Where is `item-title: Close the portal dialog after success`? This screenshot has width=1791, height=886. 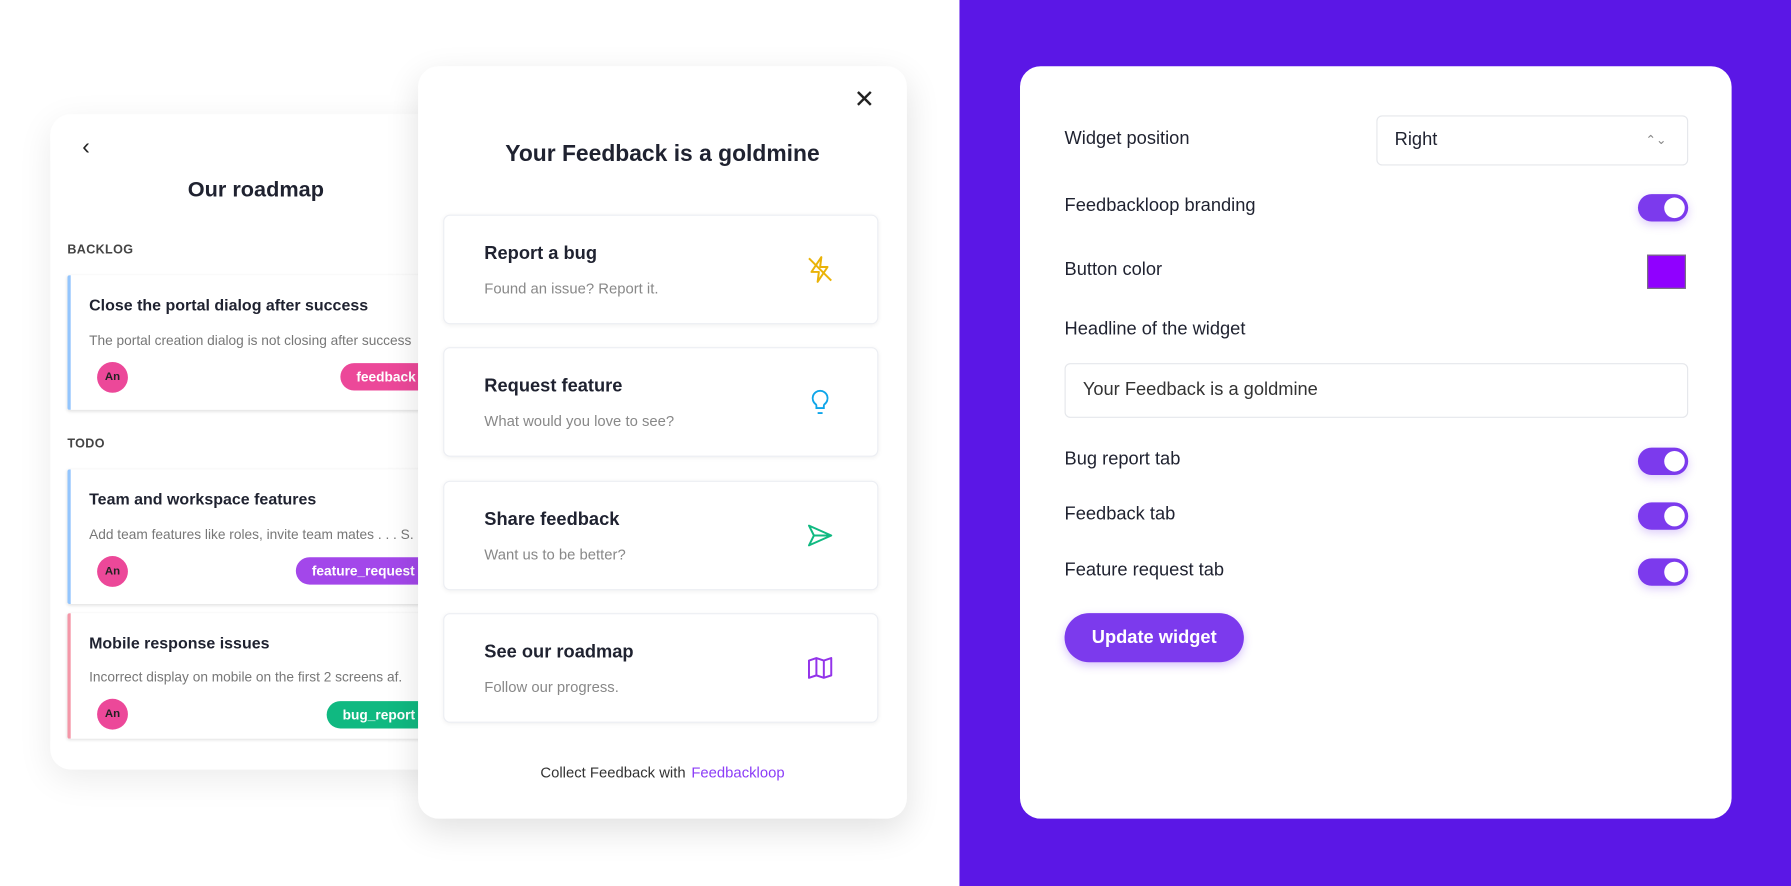 item-title: Close the portal dialog after success is located at coordinates (229, 304).